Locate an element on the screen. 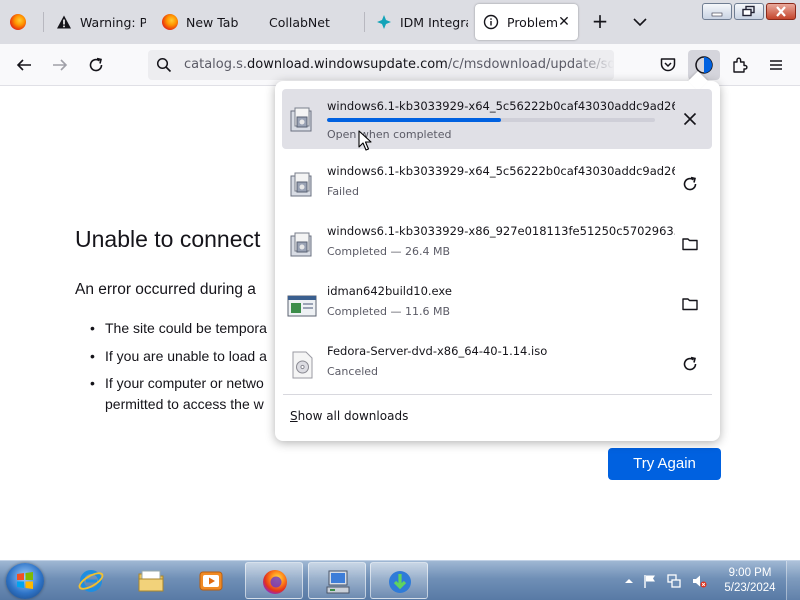  search-icon is located at coordinates (164, 65).